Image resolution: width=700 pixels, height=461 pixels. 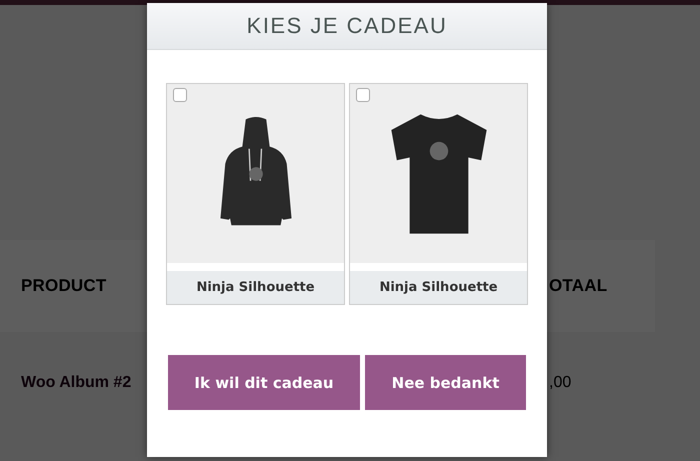 I want to click on table-cell: ,00, so click(x=560, y=383).